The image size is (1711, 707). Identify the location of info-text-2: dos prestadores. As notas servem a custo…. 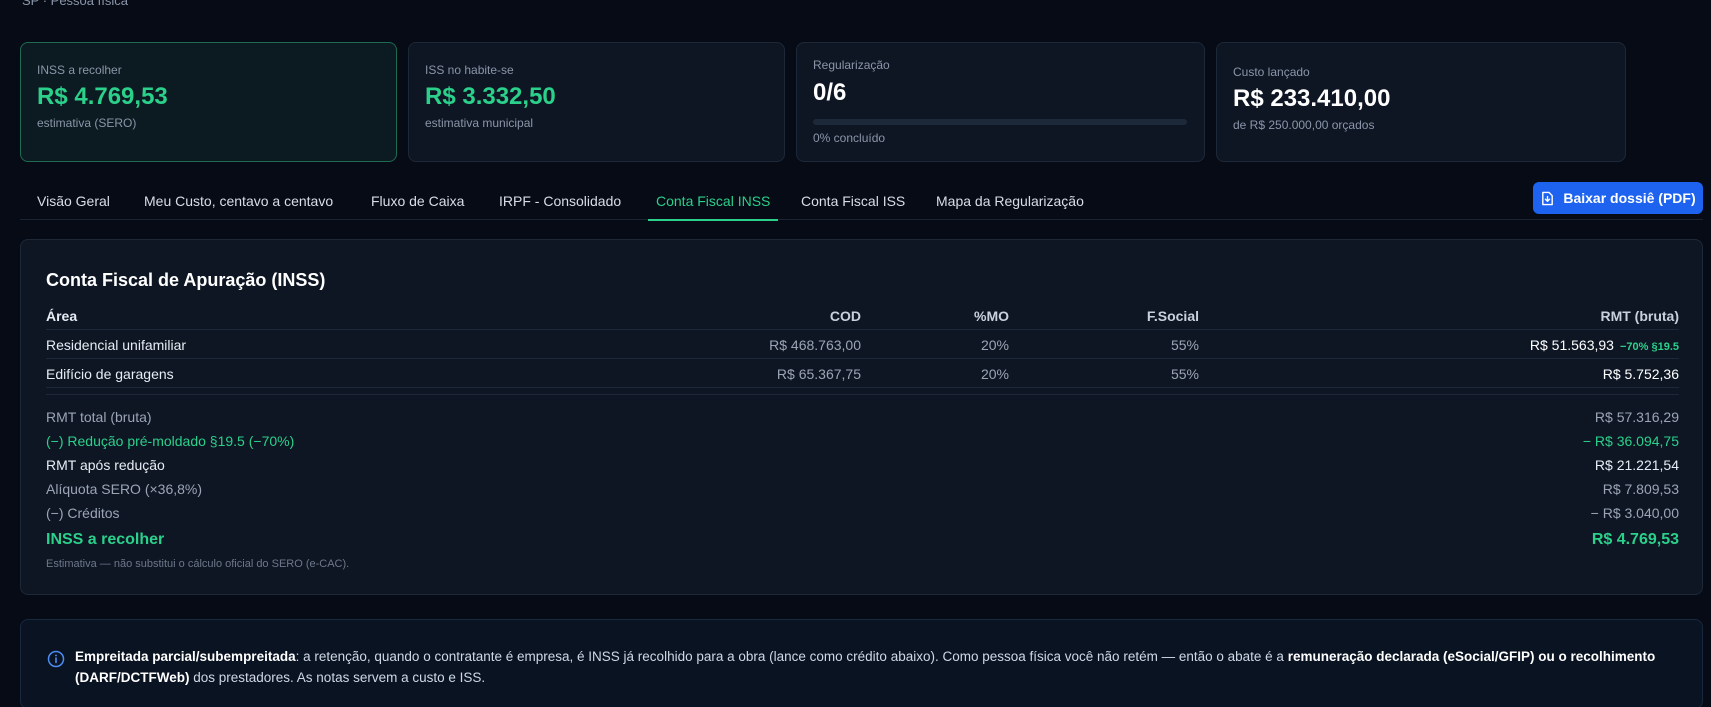
(337, 677).